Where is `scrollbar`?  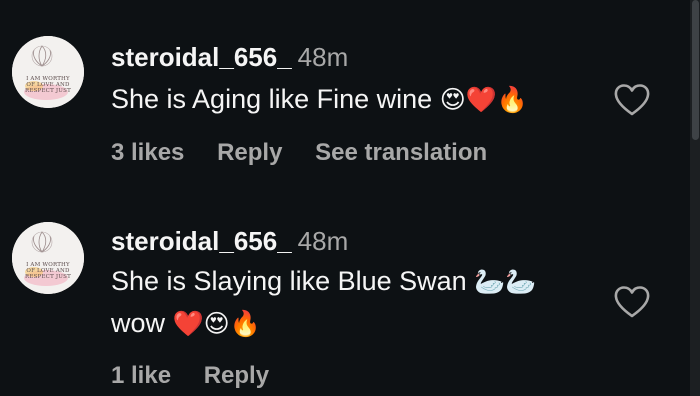
scrollbar is located at coordinates (695, 198).